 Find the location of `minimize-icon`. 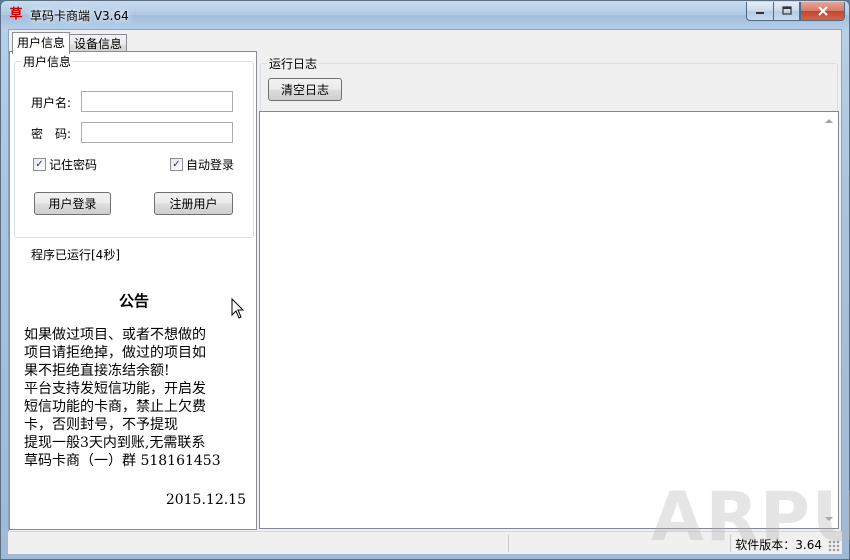

minimize-icon is located at coordinates (760, 13).